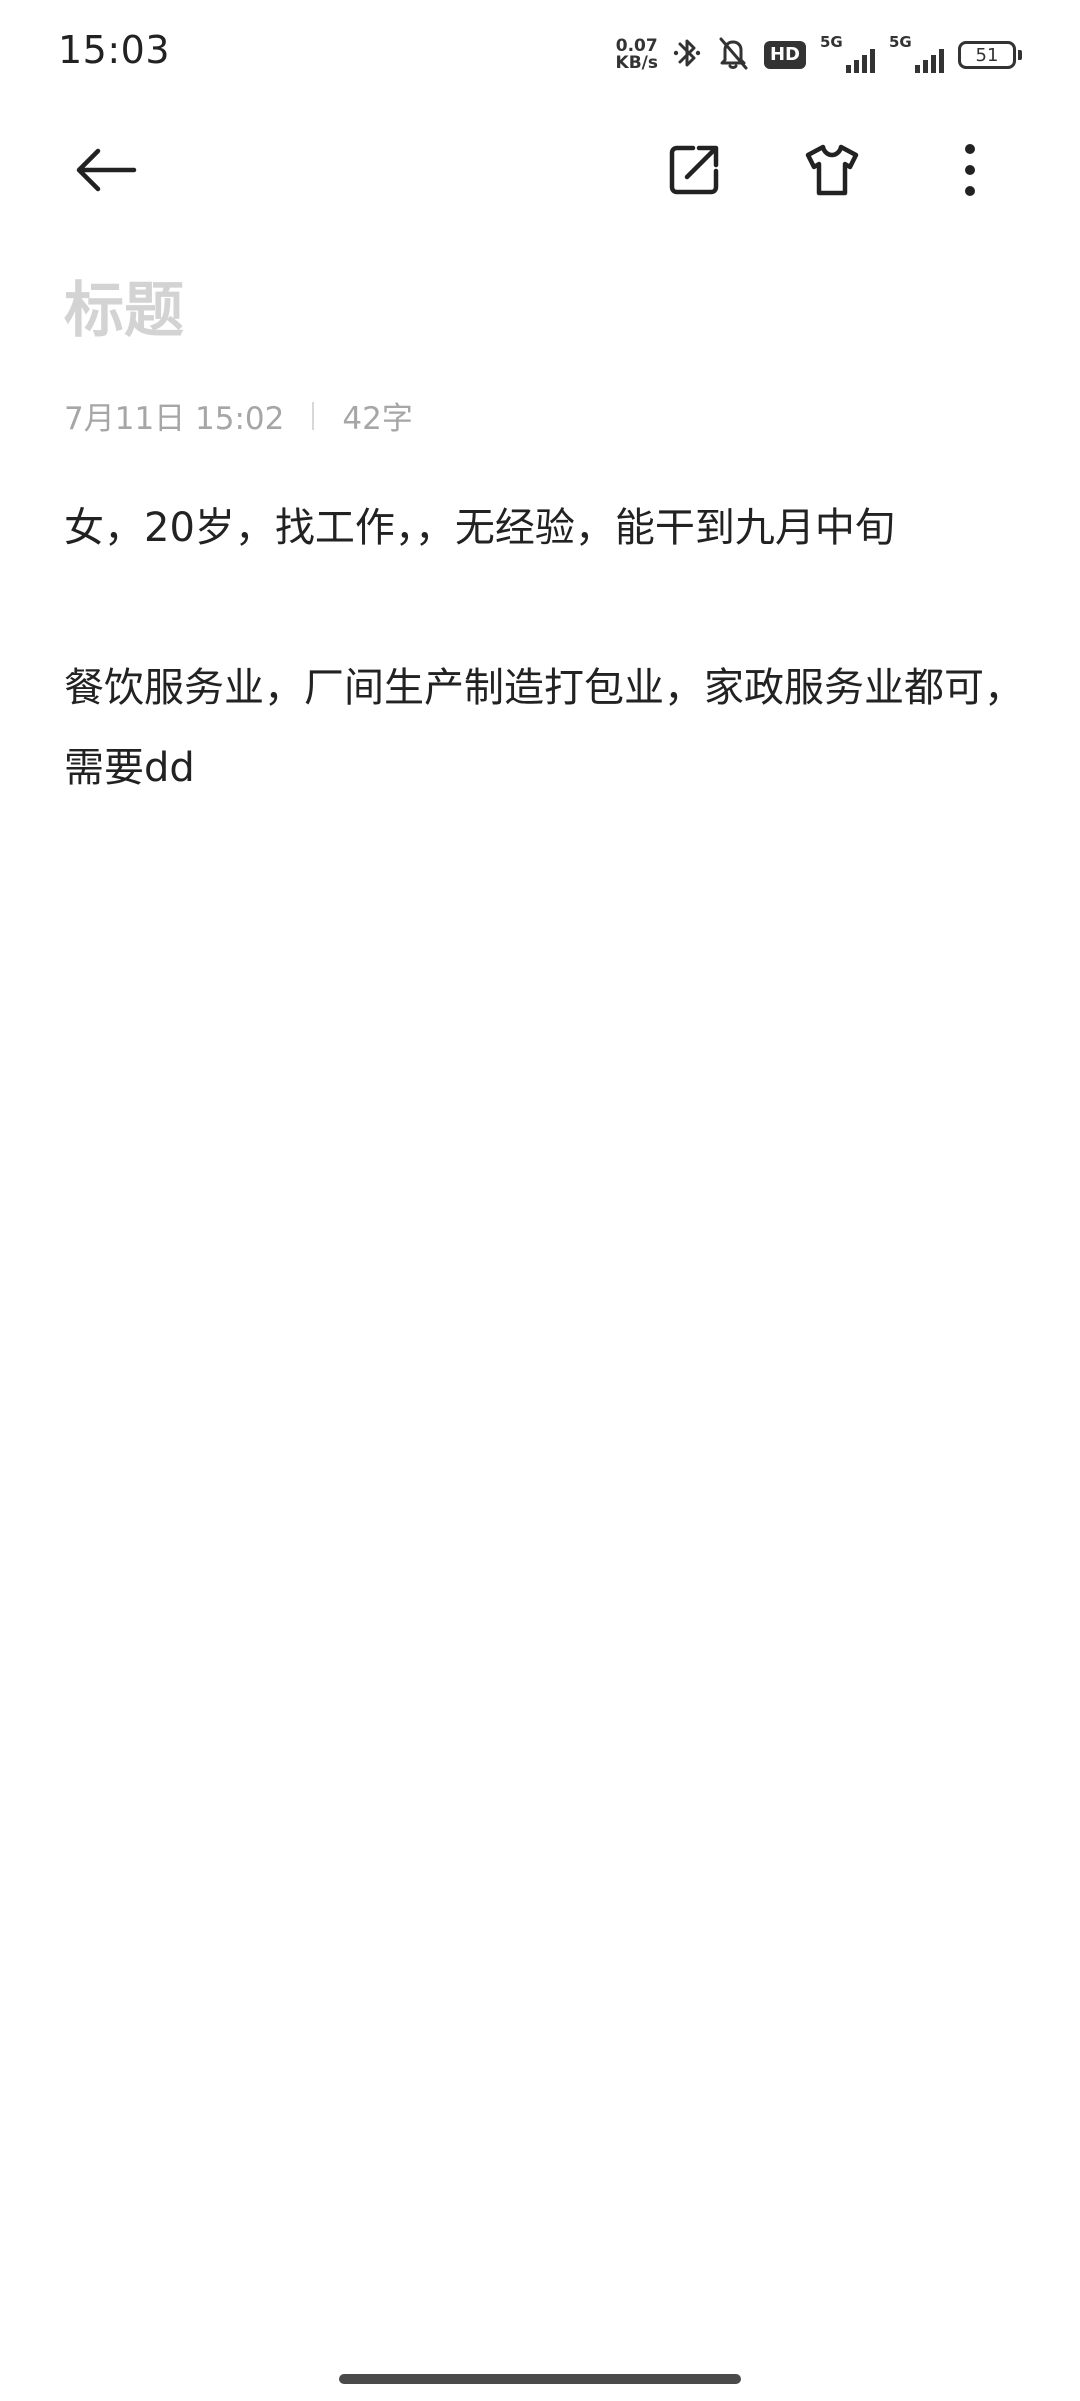 Image resolution: width=1080 pixels, height=2401 pixels. I want to click on share-button, so click(694, 170).